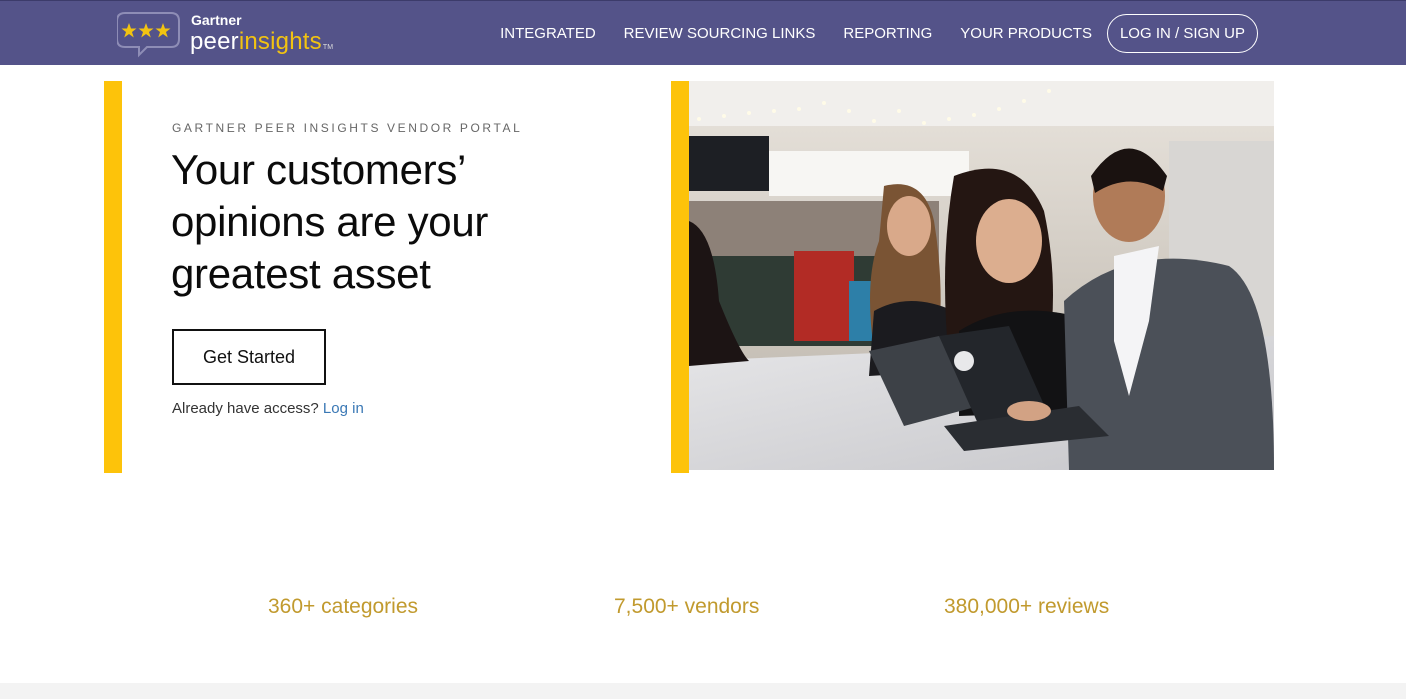 The width and height of the screenshot is (1406, 699). Describe the element at coordinates (328, 47) in the screenshot. I see `logo-trademark: TM` at that location.